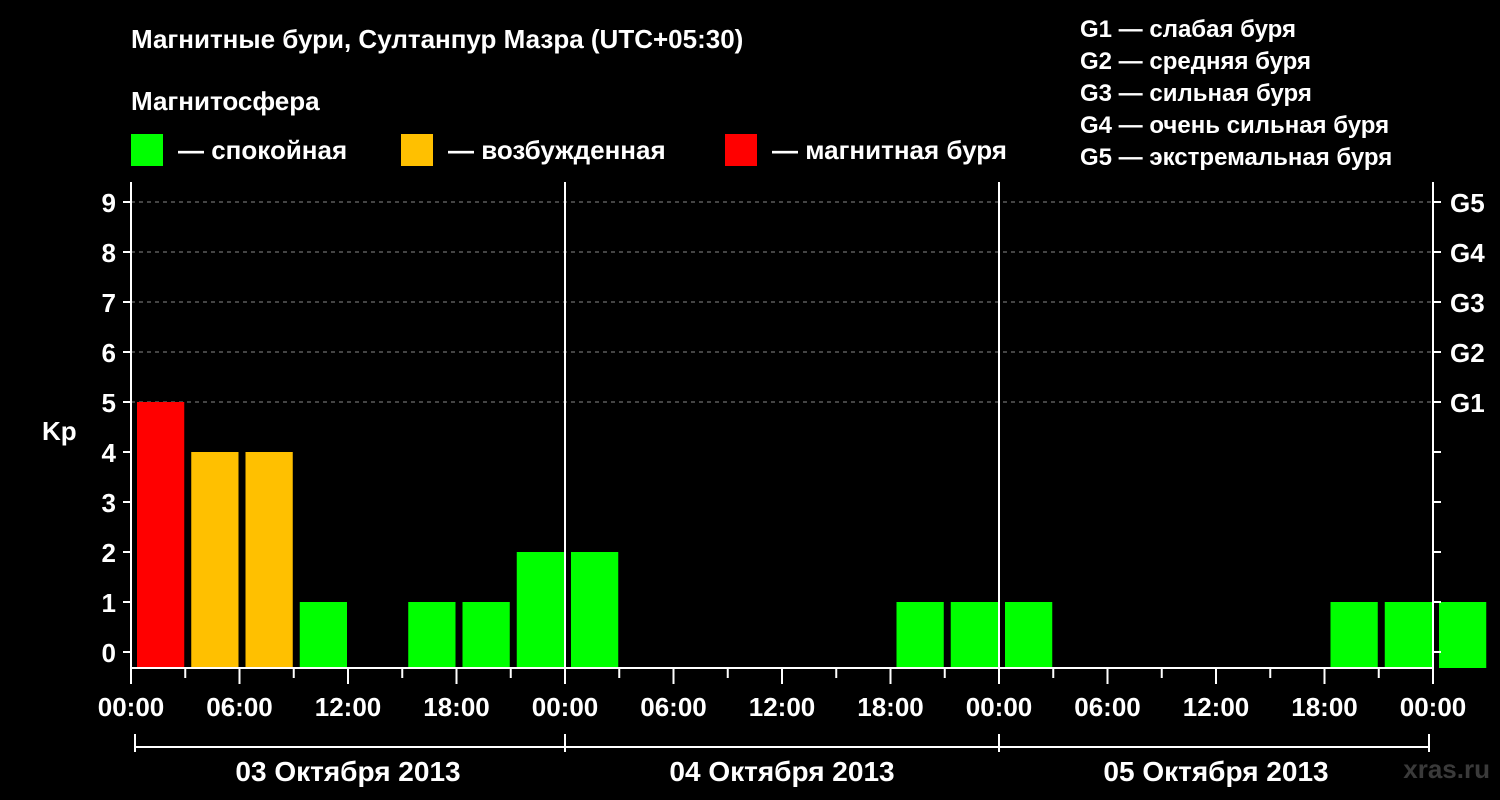  What do you see at coordinates (109, 403) in the screenshot?
I see `y-tick-label: 5` at bounding box center [109, 403].